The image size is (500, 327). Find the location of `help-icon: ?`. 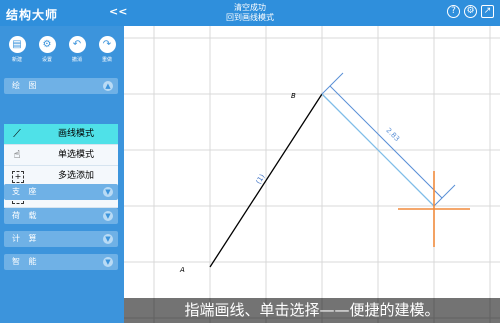

help-icon: ? is located at coordinates (453, 11).